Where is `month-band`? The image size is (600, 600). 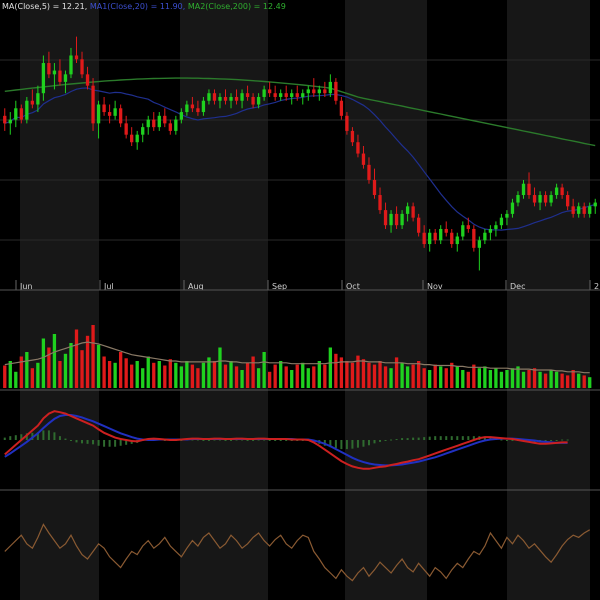
month-band is located at coordinates (224, 300).